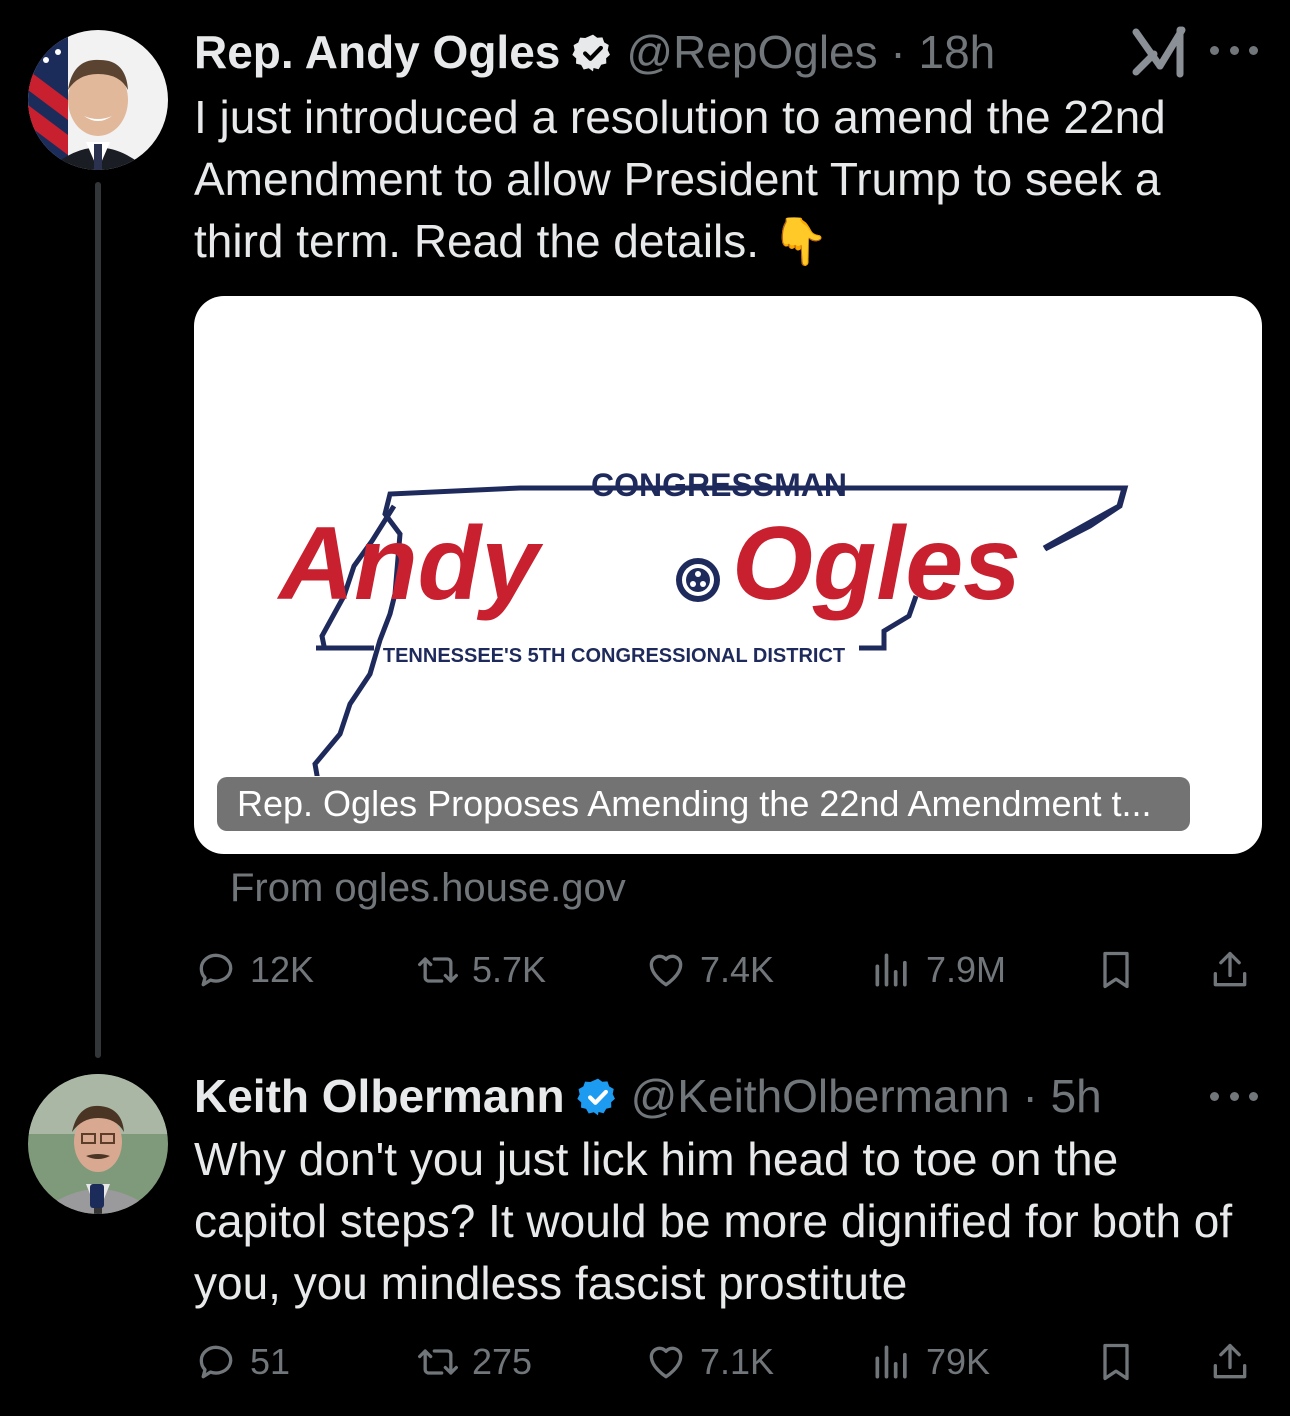  What do you see at coordinates (428, 888) in the screenshot?
I see `card-source: From ogles.house.gov` at bounding box center [428, 888].